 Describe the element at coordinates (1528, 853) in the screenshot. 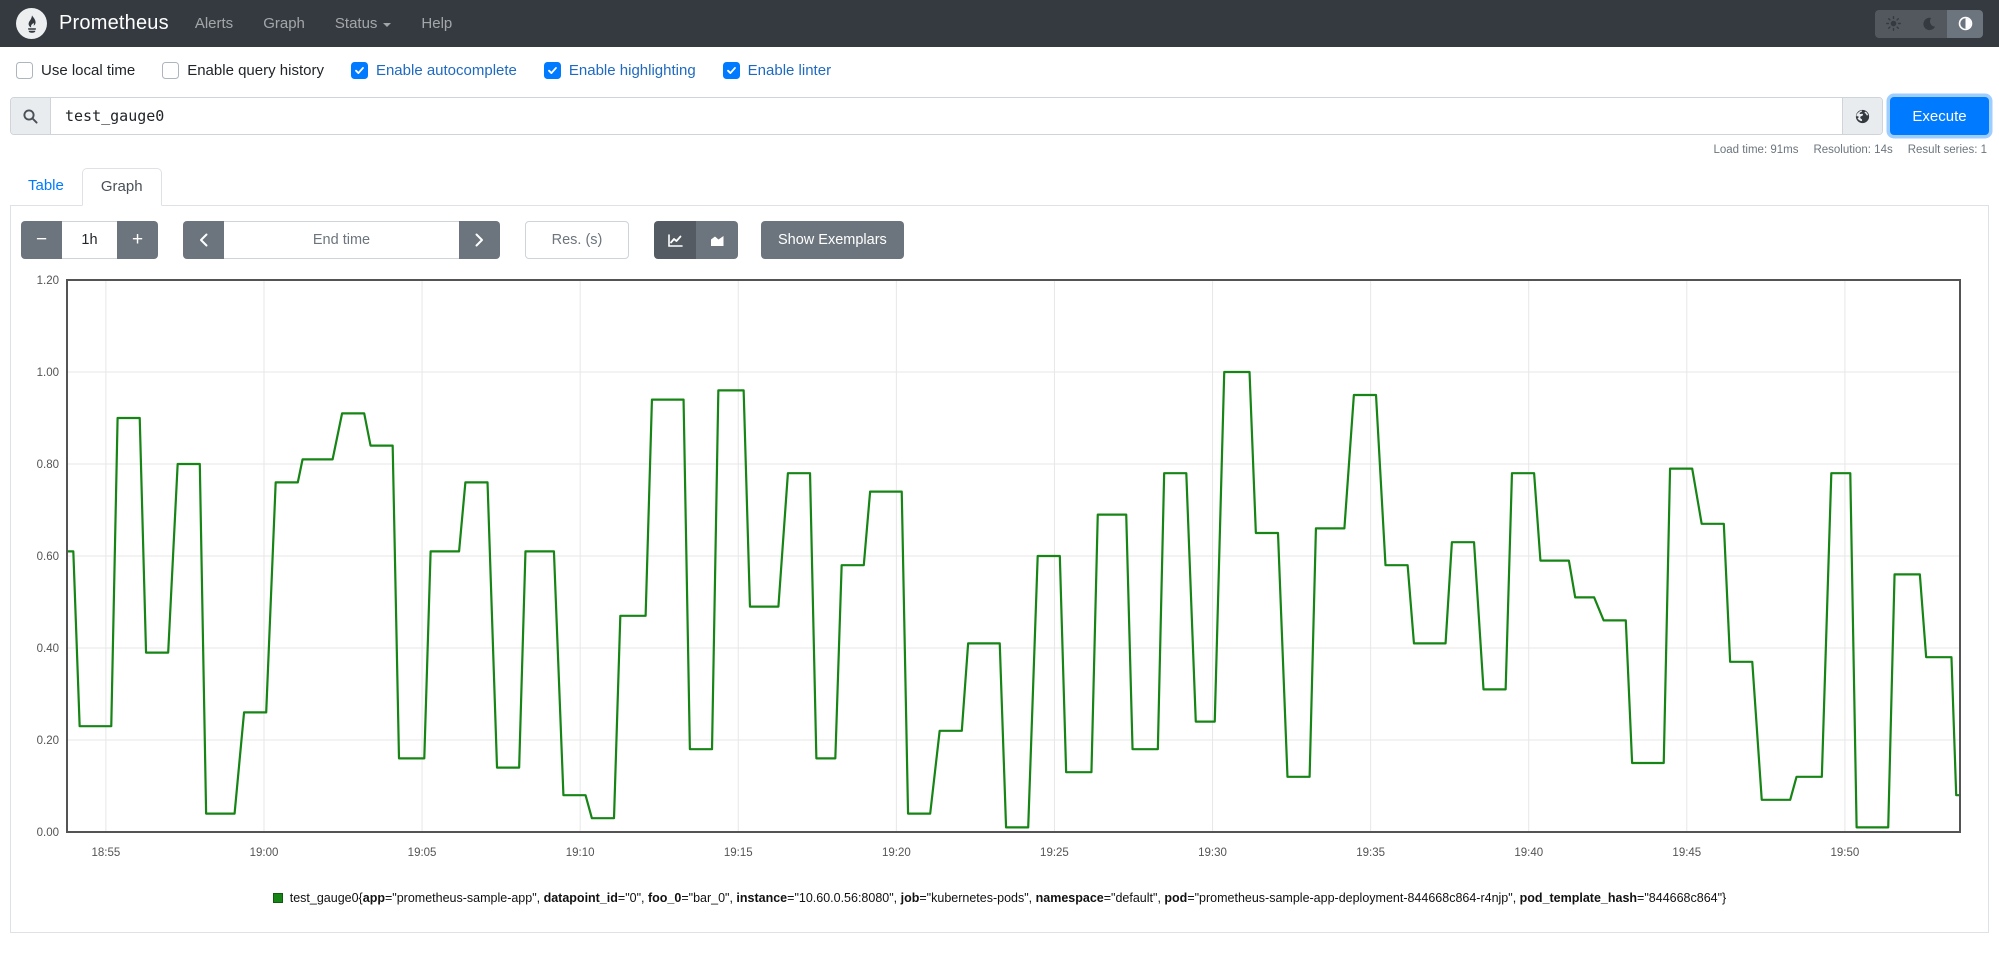

I see `svg-text: 19:40` at that location.